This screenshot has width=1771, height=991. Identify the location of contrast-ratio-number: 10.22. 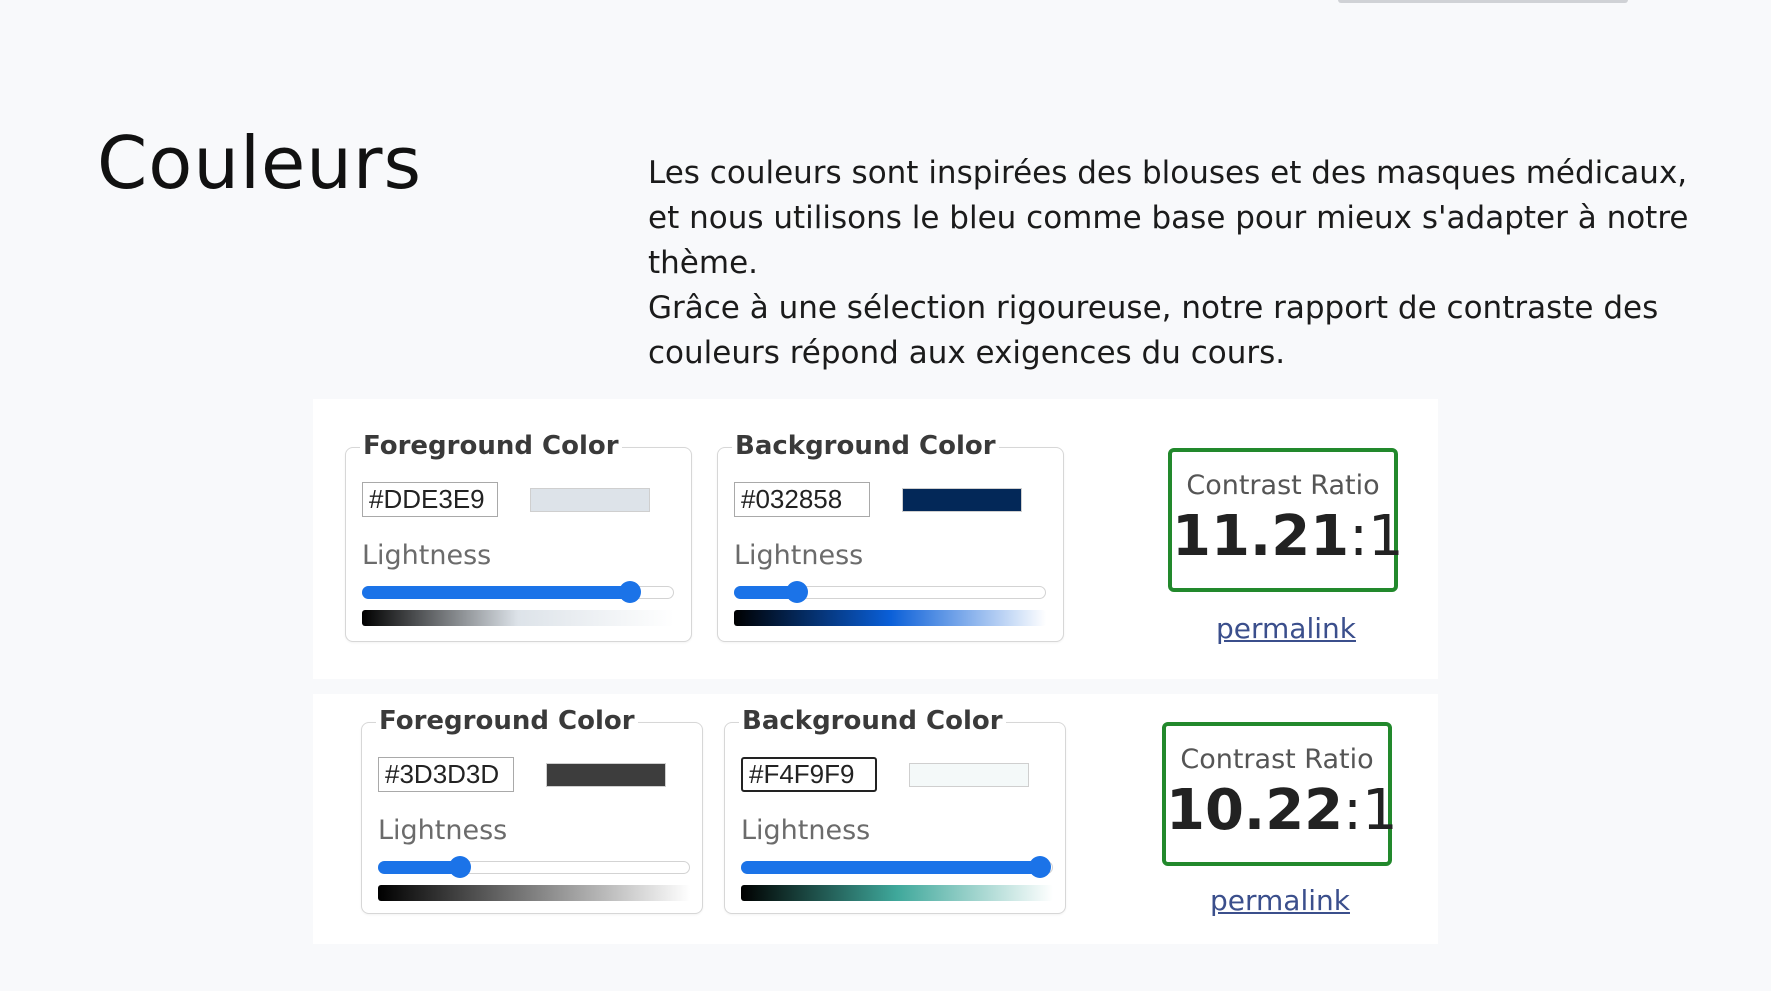
(1255, 810).